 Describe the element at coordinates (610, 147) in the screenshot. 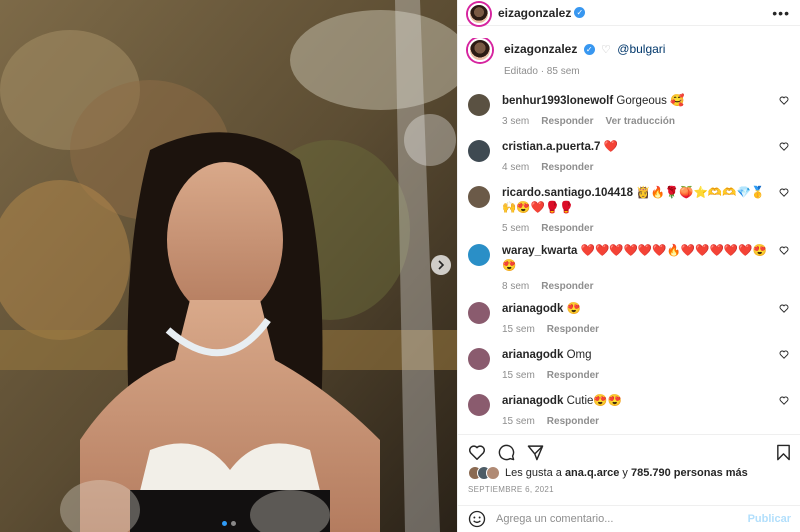

I see `comment-text: ❤️` at that location.